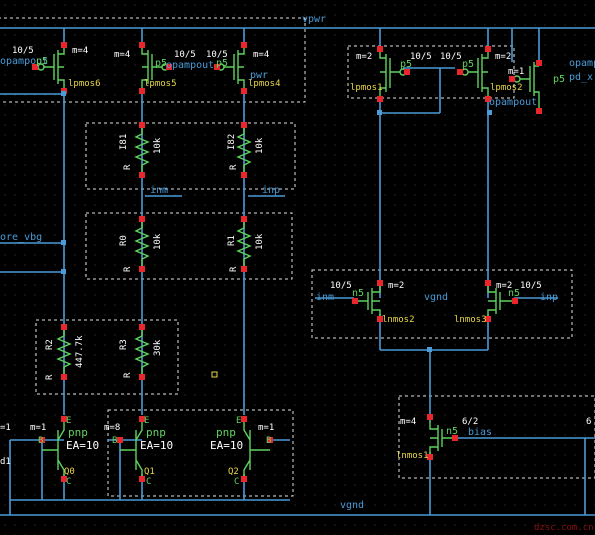 Image resolution: width=595 pixels, height=535 pixels. Describe the element at coordinates (564, 528) in the screenshot. I see `watermark: dzsc.com.cn` at that location.